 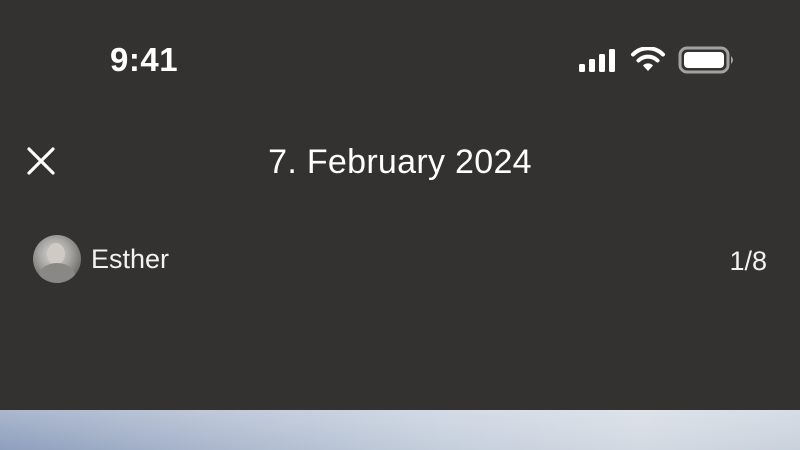 I want to click on avatar-body, so click(x=57, y=273).